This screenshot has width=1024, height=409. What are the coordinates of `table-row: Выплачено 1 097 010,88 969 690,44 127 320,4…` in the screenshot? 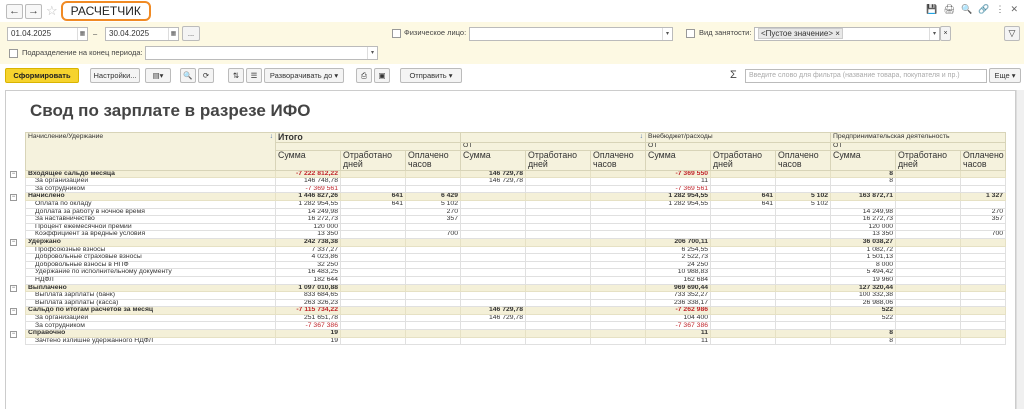 It's located at (516, 288).